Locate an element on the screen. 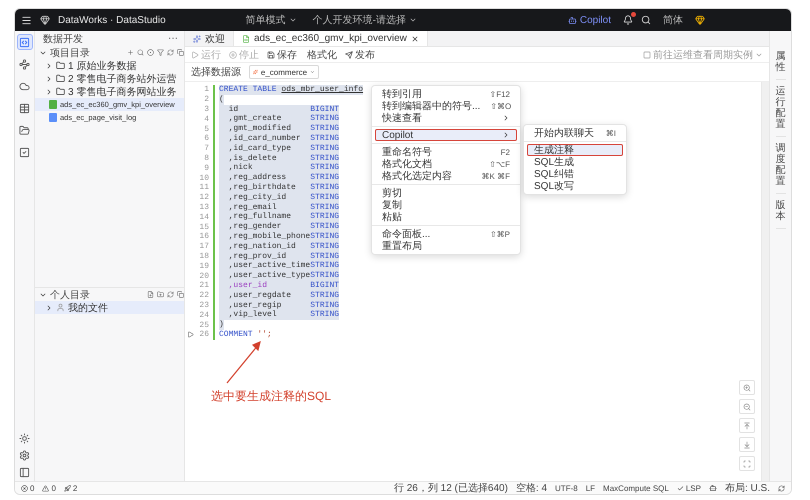 This screenshot has height=500, width=810. line-number: 25 is located at coordinates (204, 325).